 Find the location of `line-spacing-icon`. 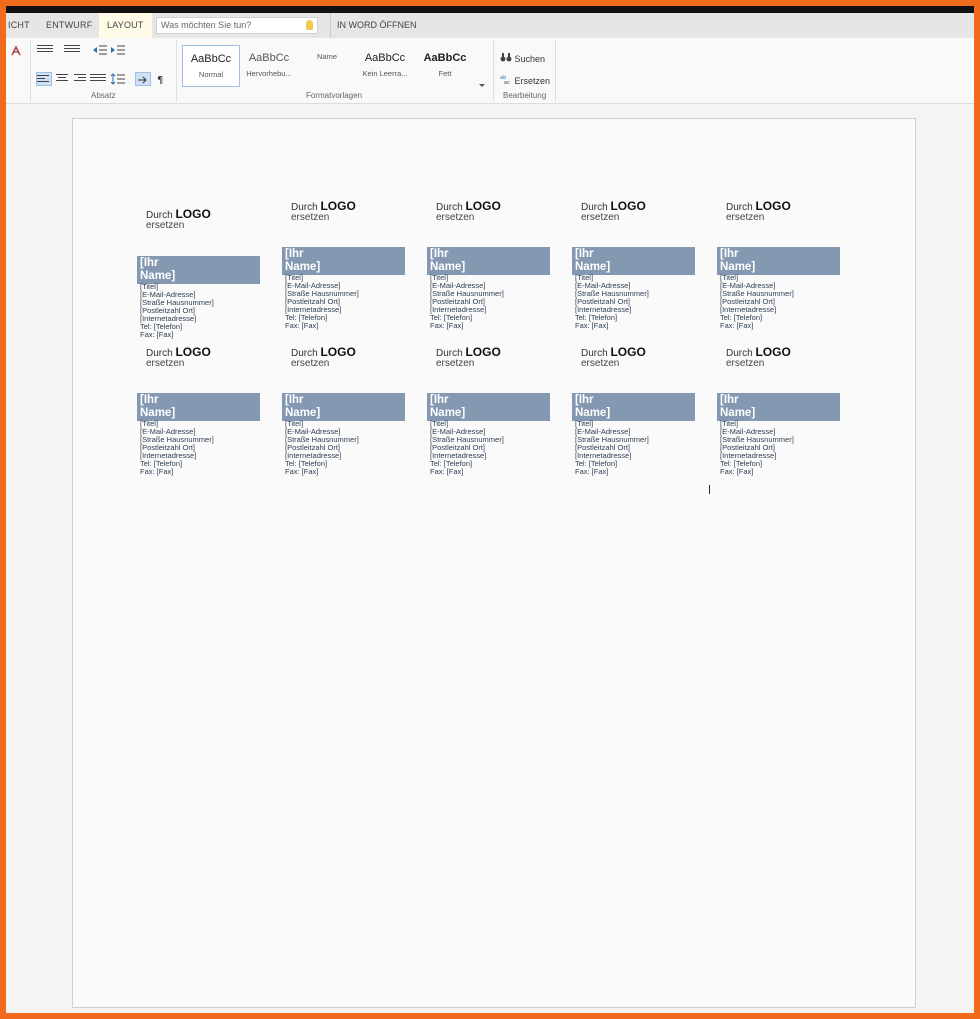

line-spacing-icon is located at coordinates (118, 79).